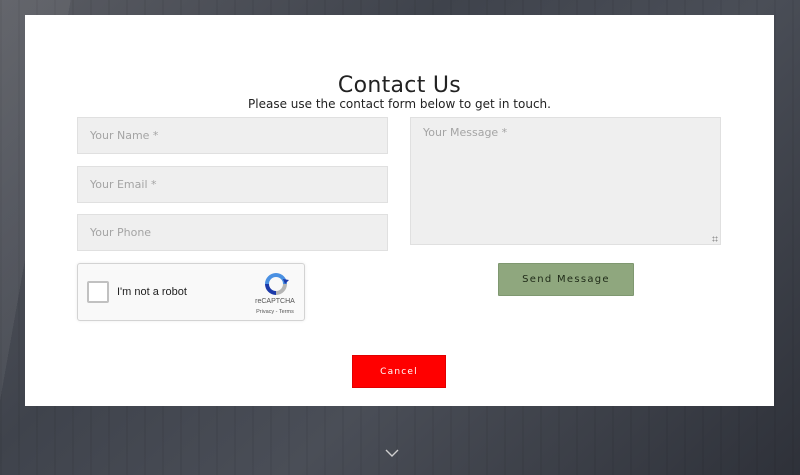 The height and width of the screenshot is (475, 800). Describe the element at coordinates (232, 232) in the screenshot. I see `phone-input: Your Phone` at that location.